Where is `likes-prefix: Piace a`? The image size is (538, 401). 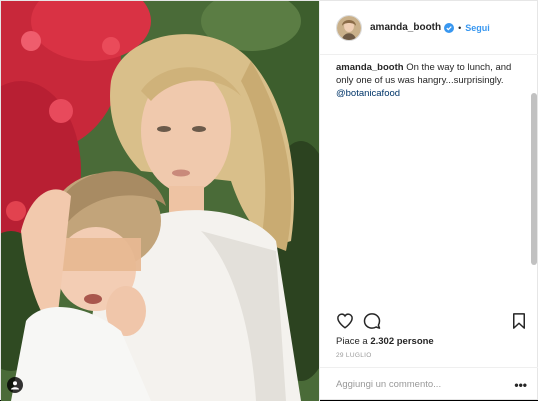
likes-prefix: Piace a is located at coordinates (352, 341).